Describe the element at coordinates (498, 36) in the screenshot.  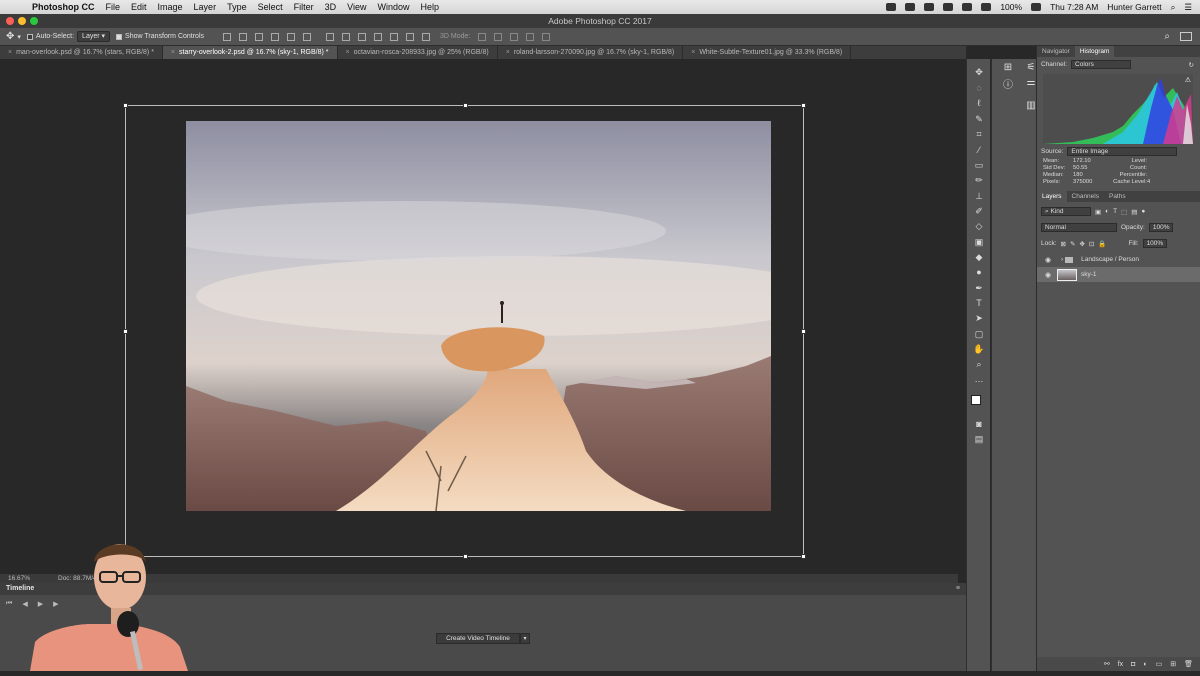
I see `3d-roll-icon` at that location.